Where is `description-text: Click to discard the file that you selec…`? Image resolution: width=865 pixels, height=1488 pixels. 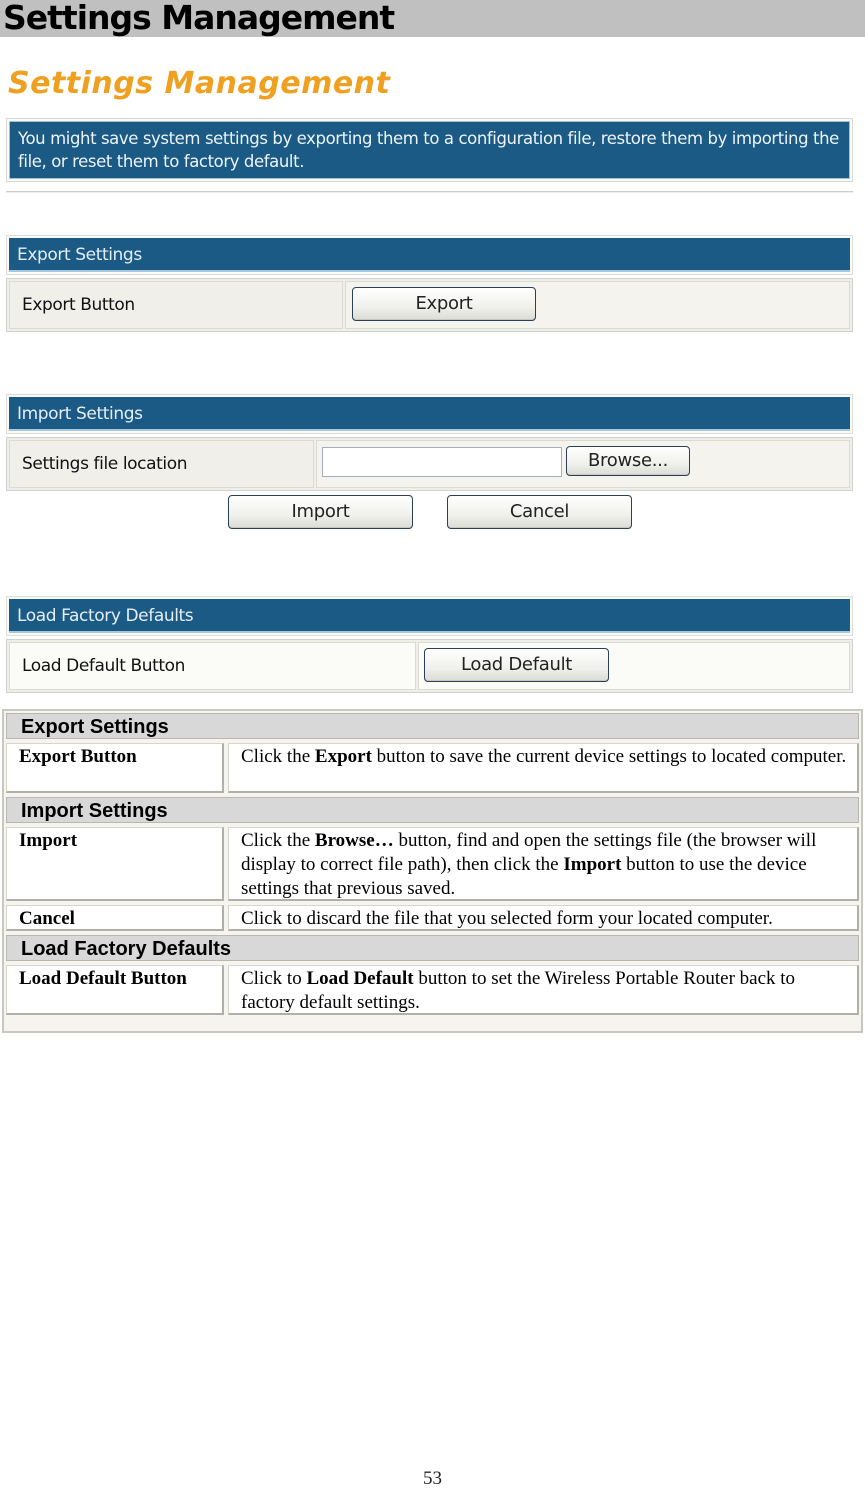 description-text: Click to discard the file that you selec… is located at coordinates (507, 918).